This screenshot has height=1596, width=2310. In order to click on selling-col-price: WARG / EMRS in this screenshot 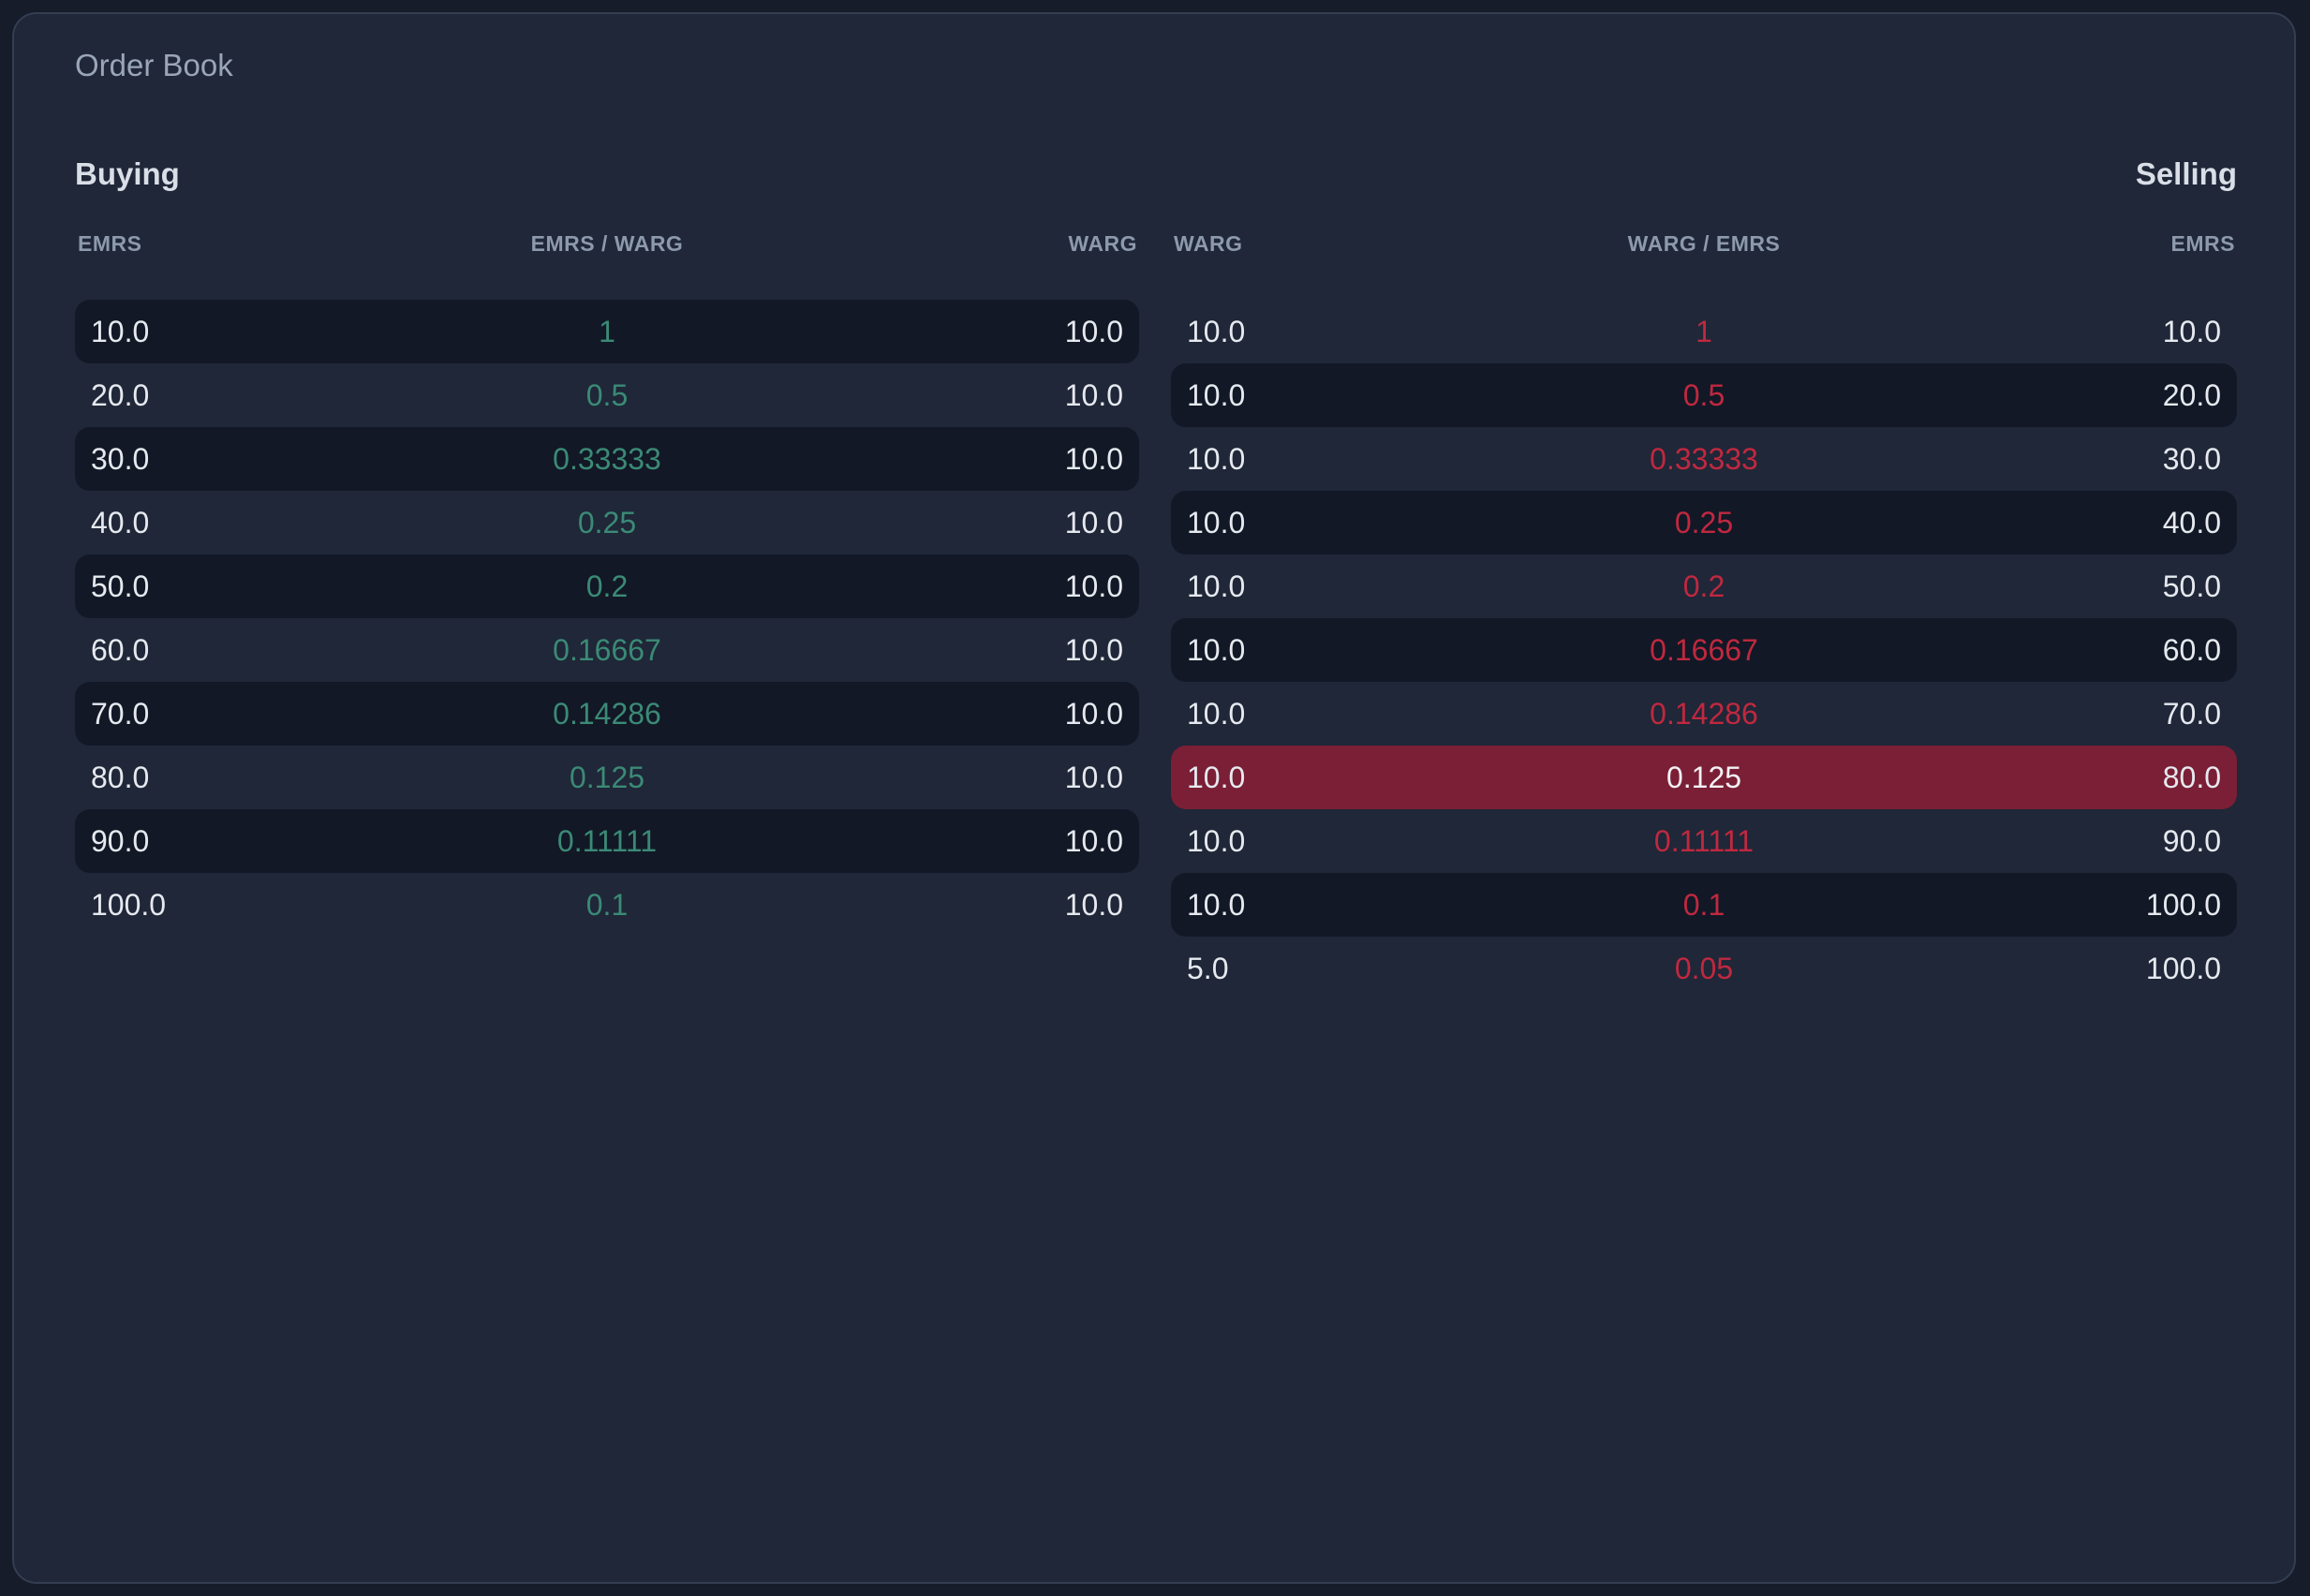, I will do `click(1704, 244)`.